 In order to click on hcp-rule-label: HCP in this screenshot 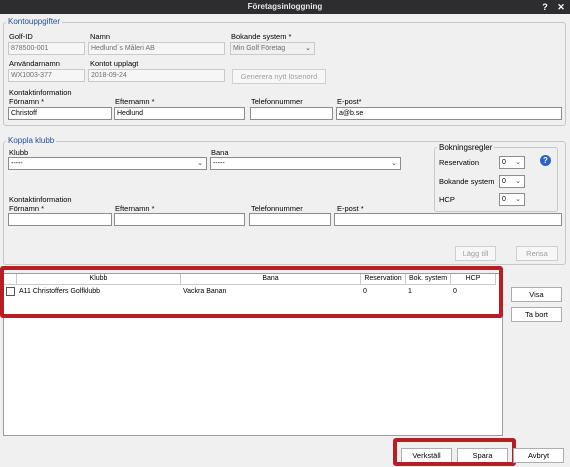, I will do `click(447, 199)`.